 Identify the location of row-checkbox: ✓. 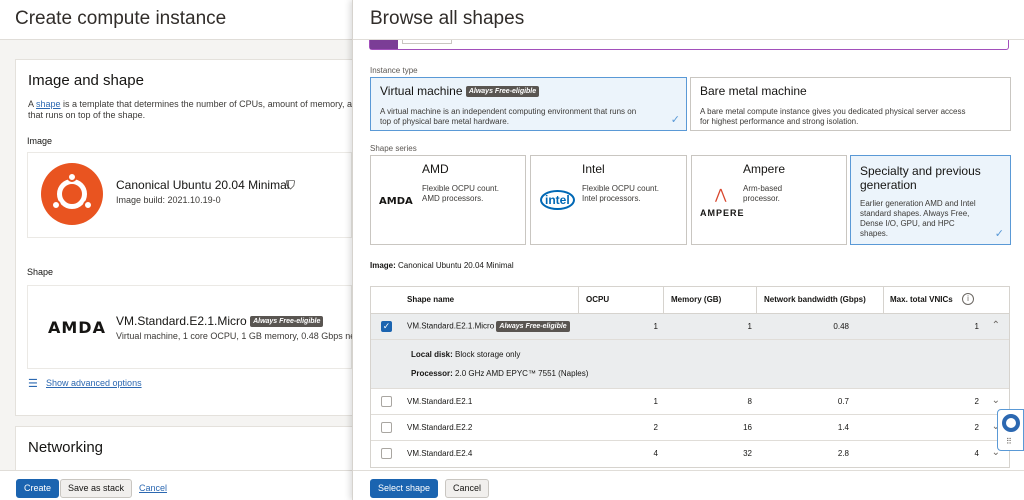
(386, 326).